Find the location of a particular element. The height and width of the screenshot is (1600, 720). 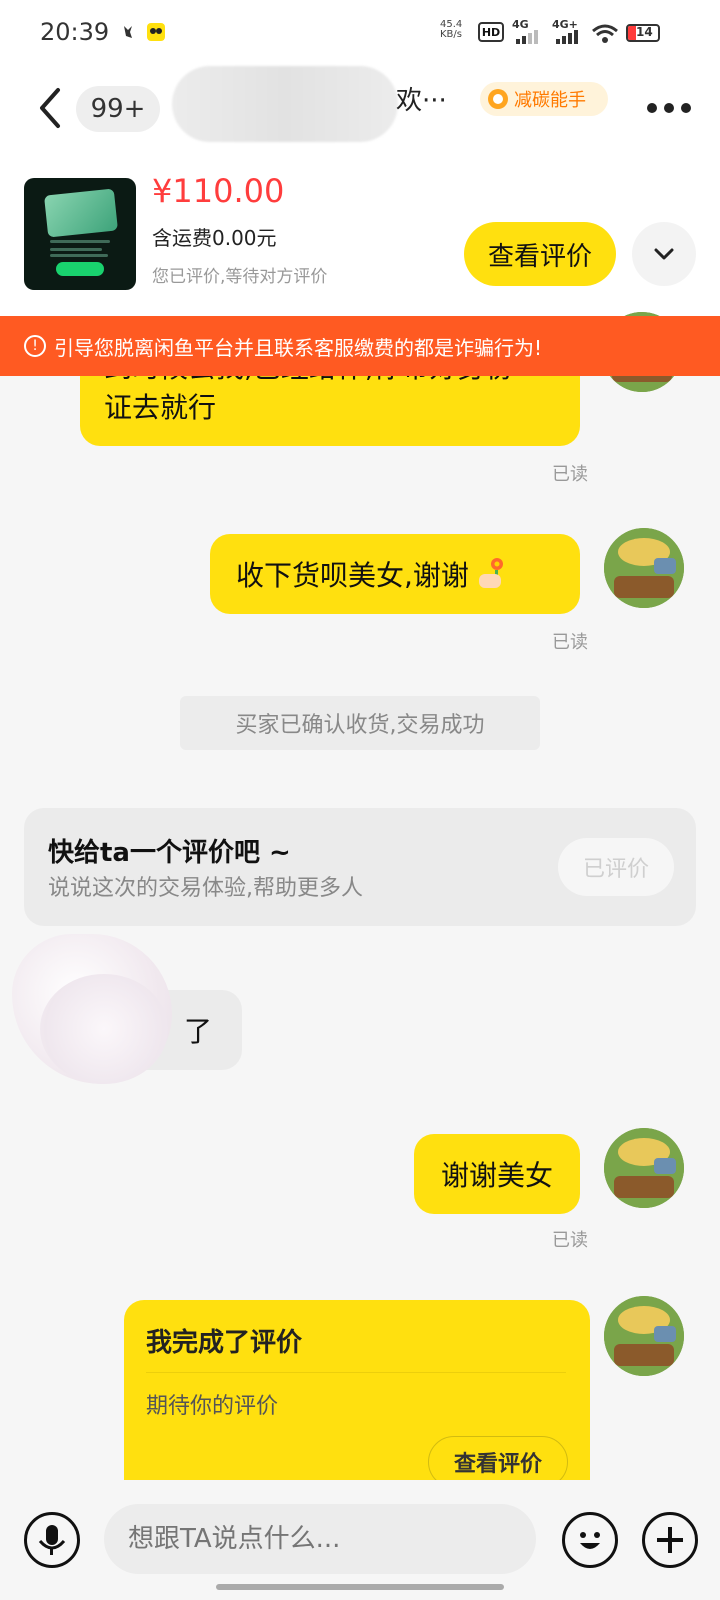

emoji-button is located at coordinates (590, 1540).